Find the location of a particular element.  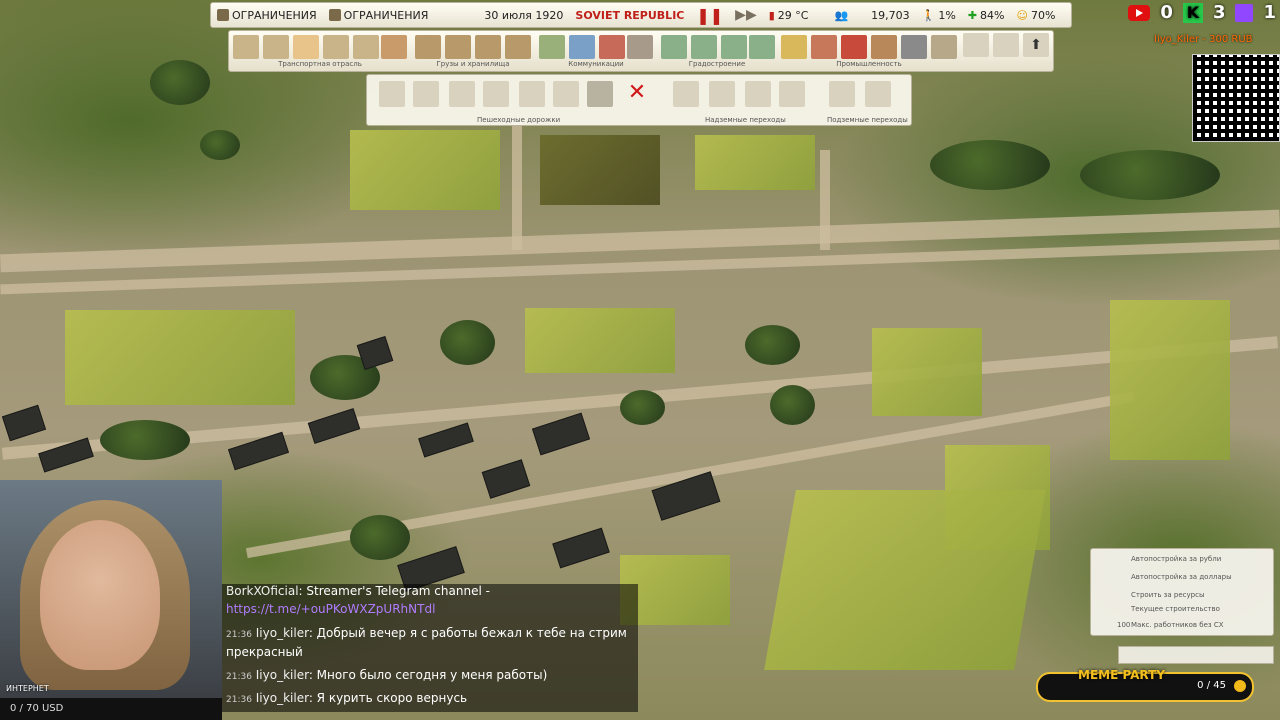

culture-tool-icon is located at coordinates (734, 47).